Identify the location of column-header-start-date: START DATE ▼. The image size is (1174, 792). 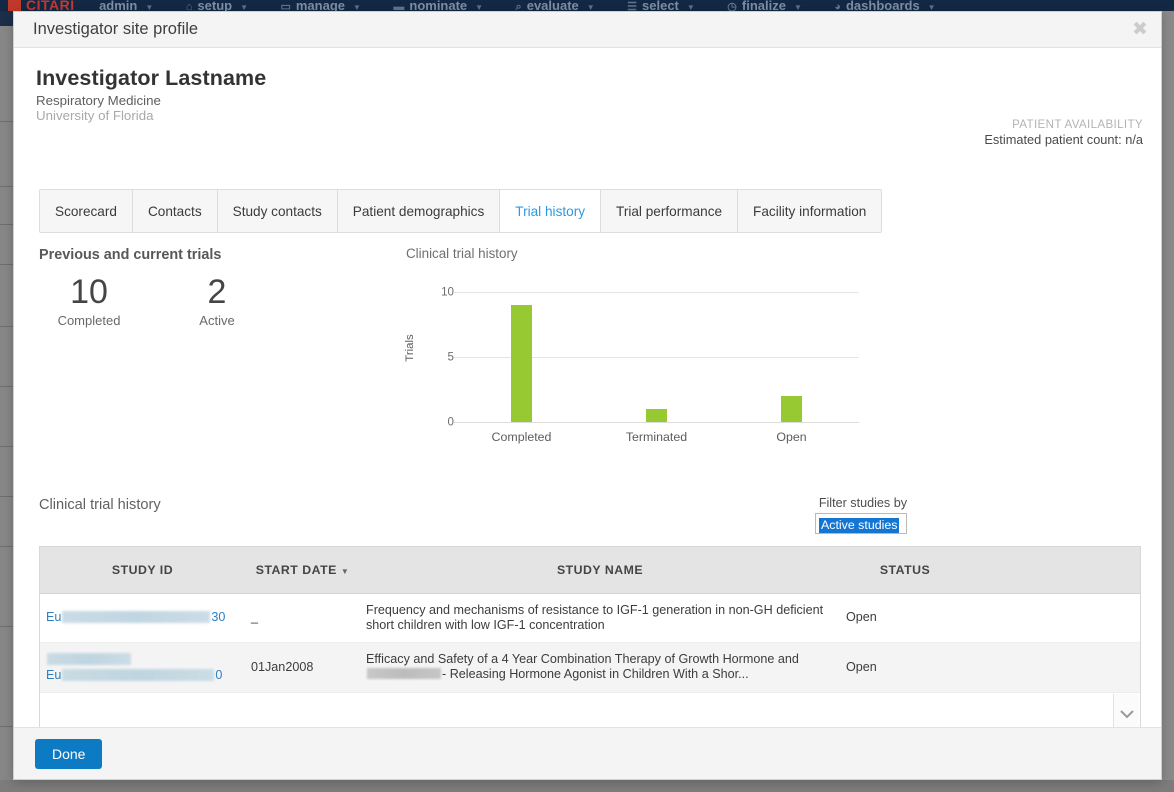
(302, 570).